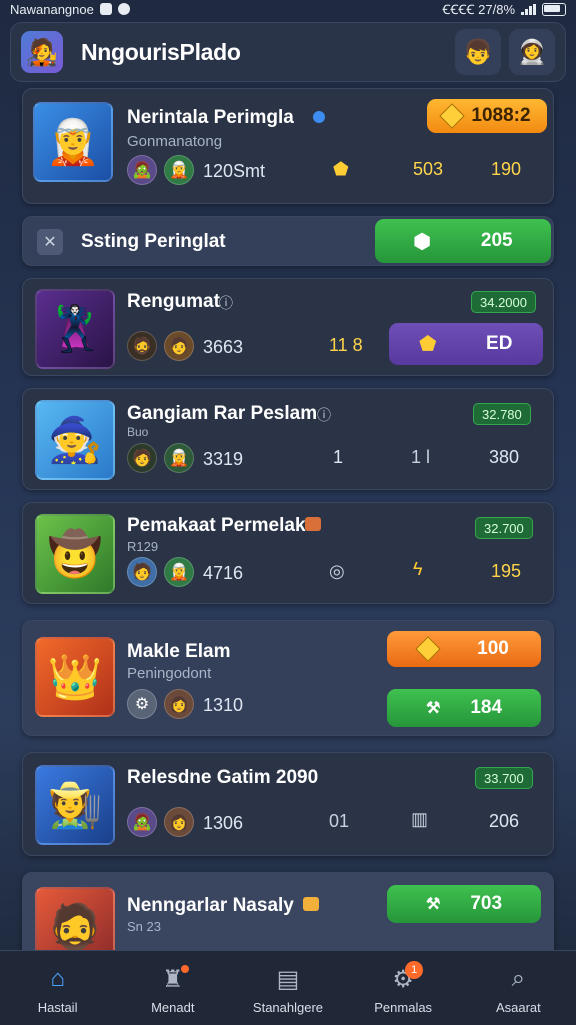 The height and width of the screenshot is (1025, 576). I want to click on player-subtitle: Gonmanatong, so click(175, 141).